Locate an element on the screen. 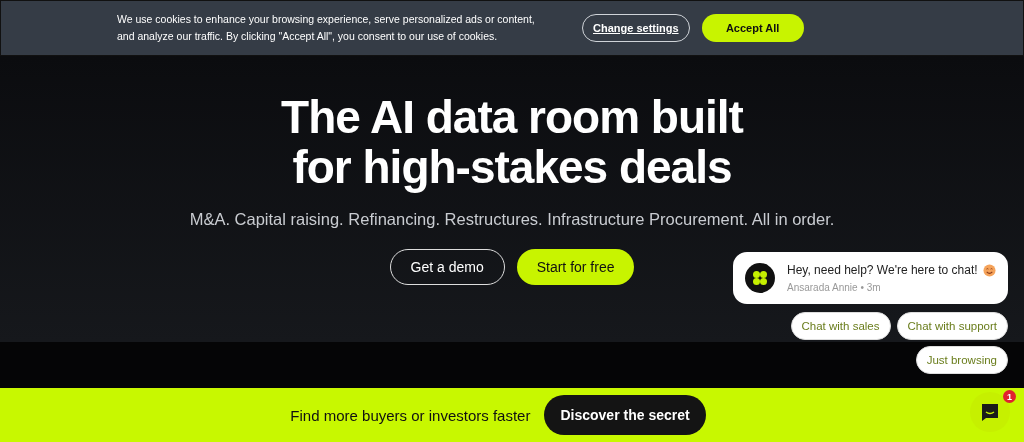  chat-option: Just browsing is located at coordinates (961, 360).